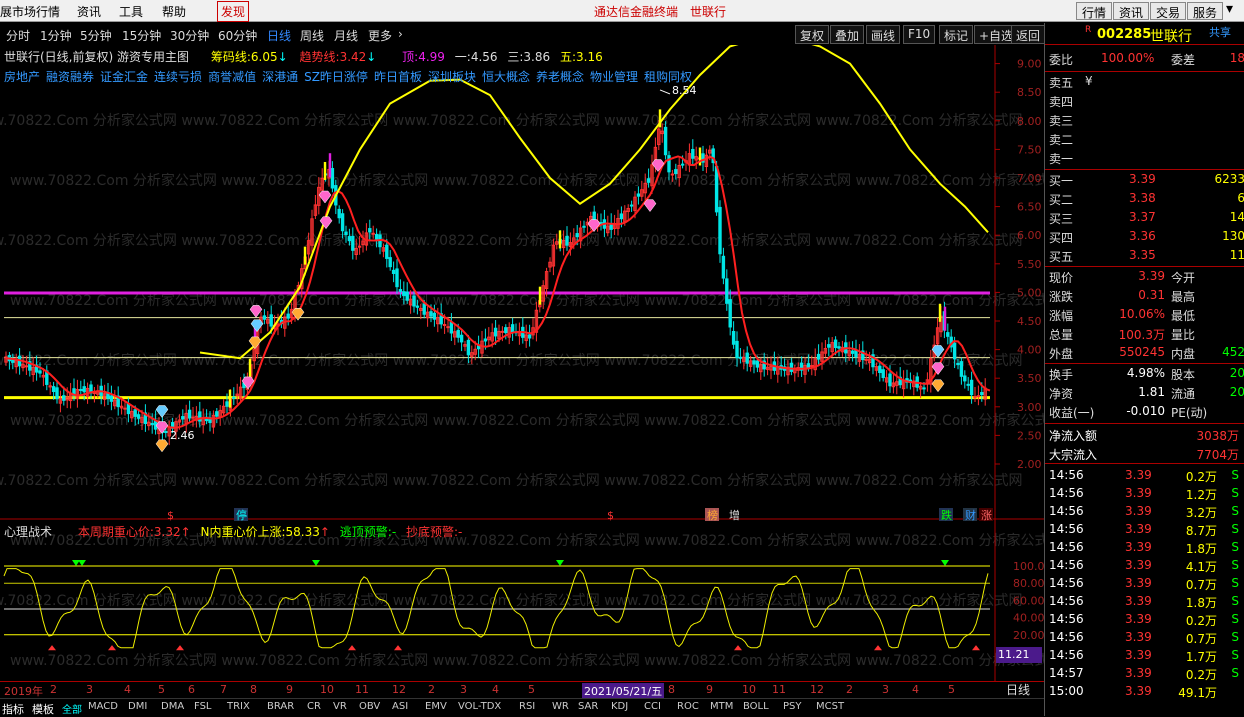  What do you see at coordinates (506, 77) in the screenshot?
I see `concept-tag: 恒大概念` at bounding box center [506, 77].